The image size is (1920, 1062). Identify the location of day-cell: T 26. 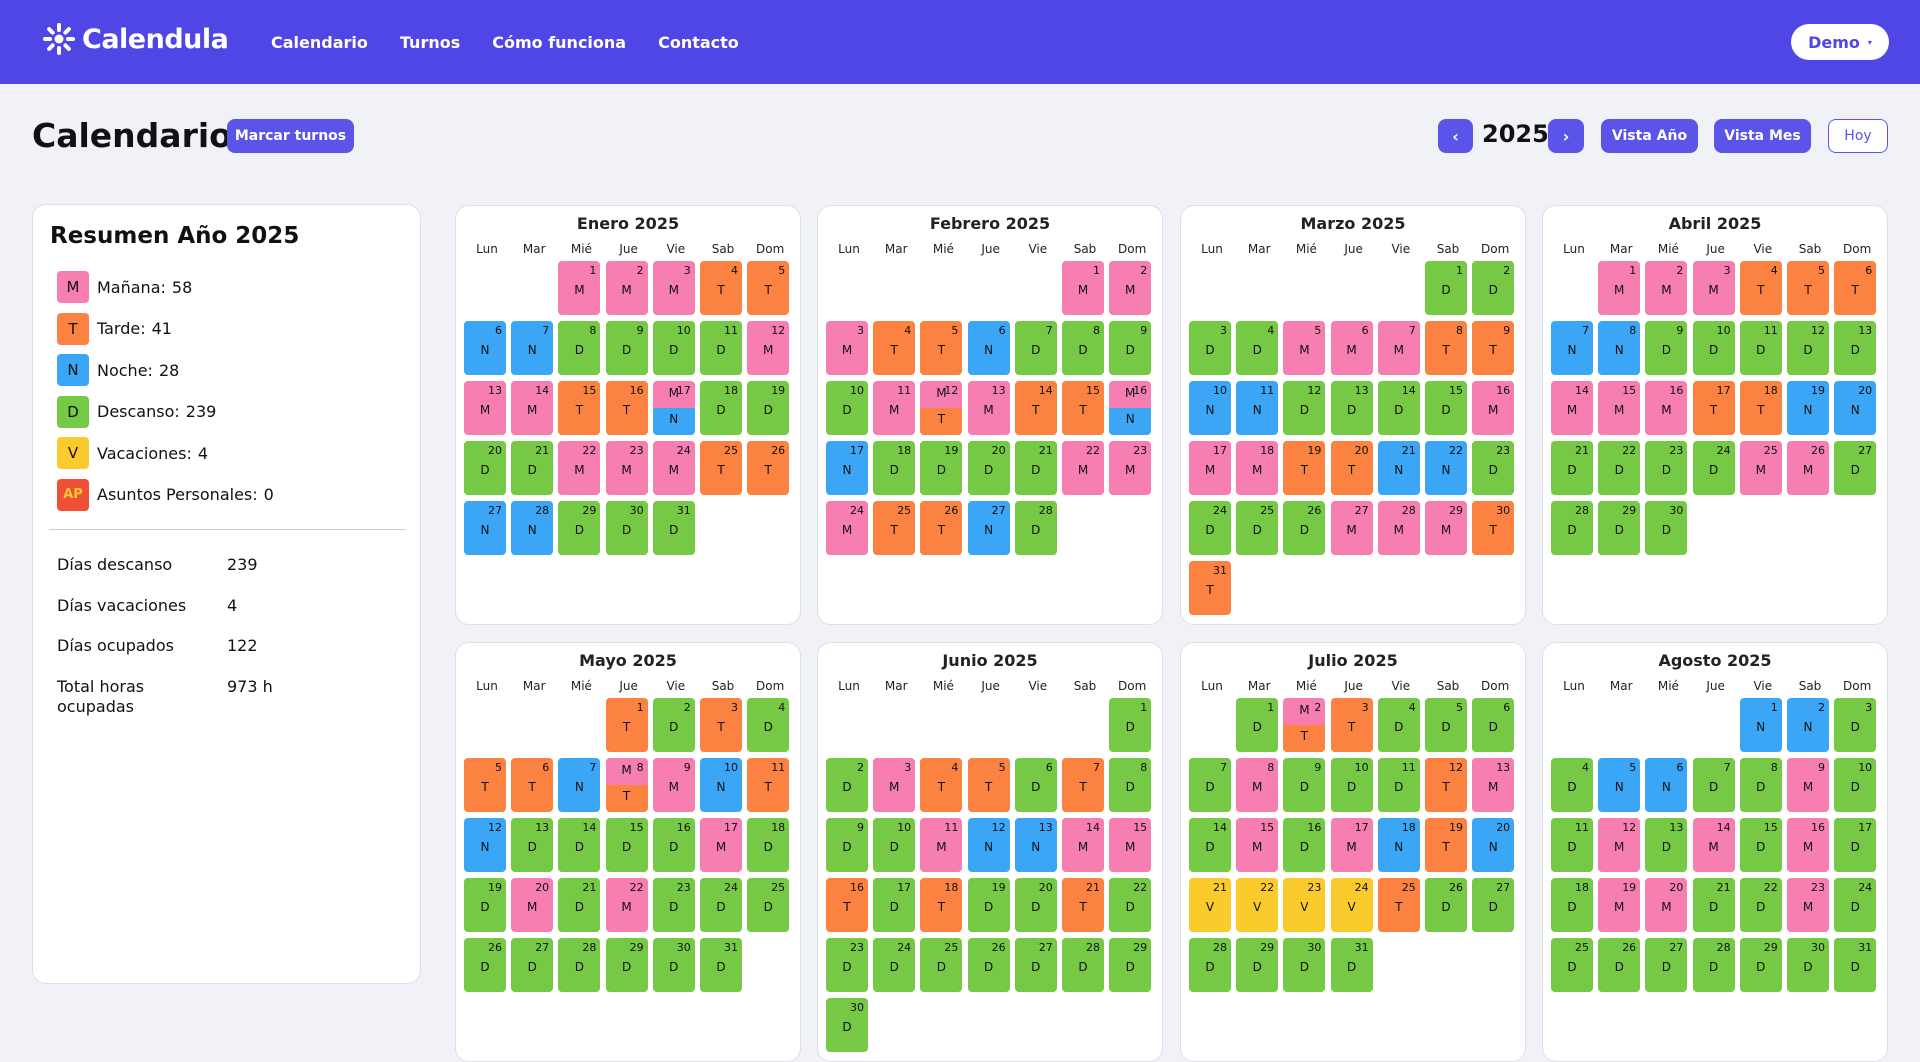
(768, 468).